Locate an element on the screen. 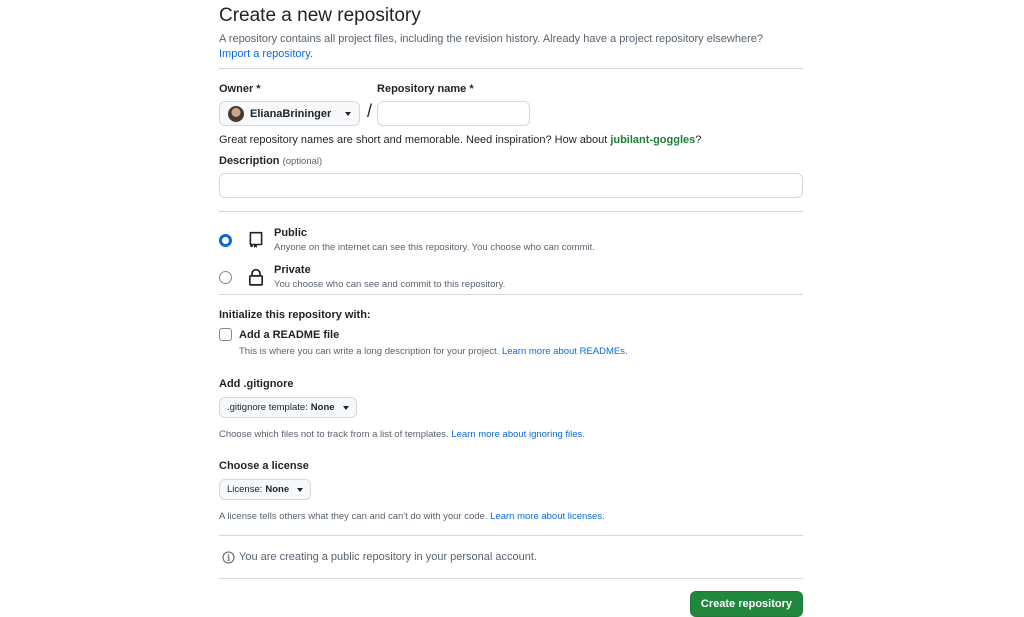 The height and width of the screenshot is (617, 1024). owner-select: ElianaBrininger is located at coordinates (289, 113).